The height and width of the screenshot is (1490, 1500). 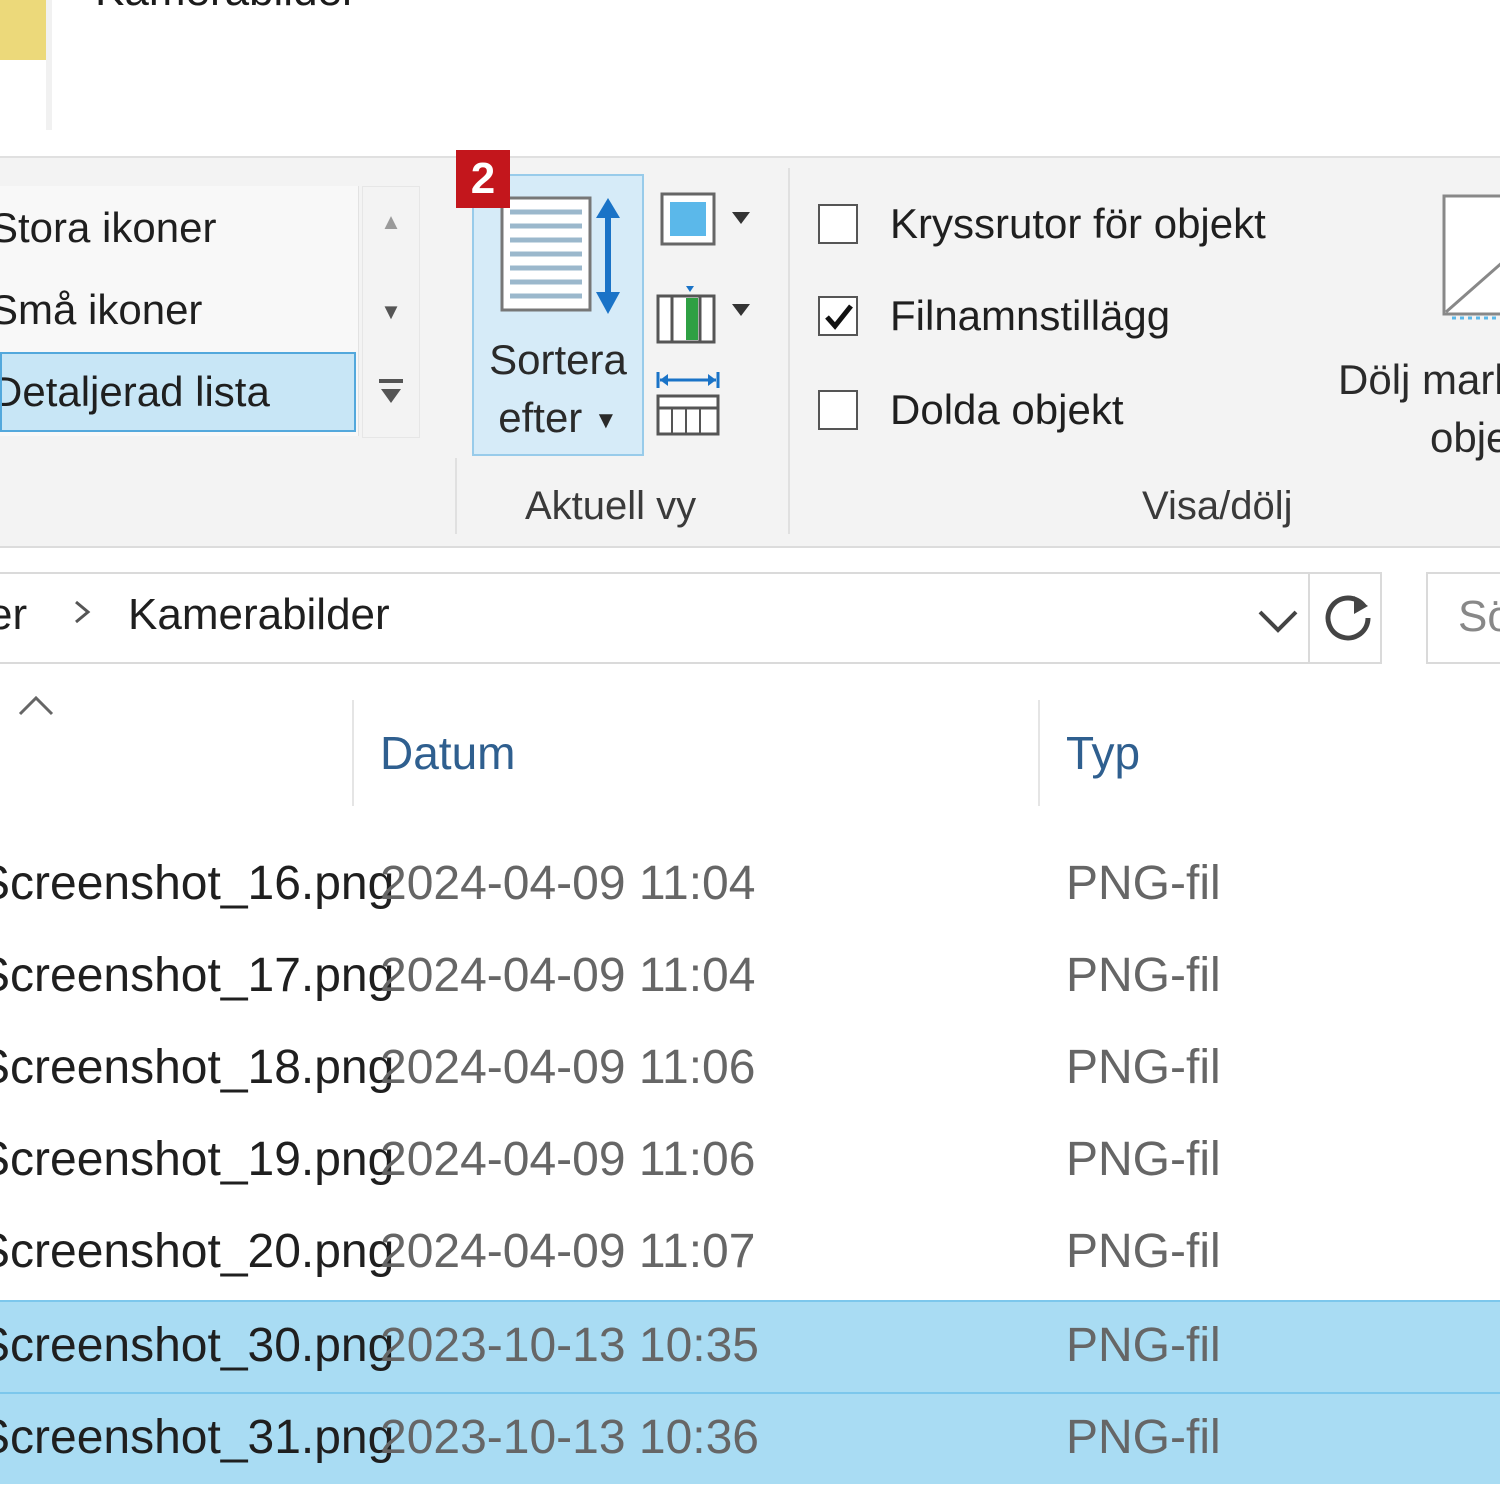 I want to click on gallery-expand-icon, so click(x=391, y=398).